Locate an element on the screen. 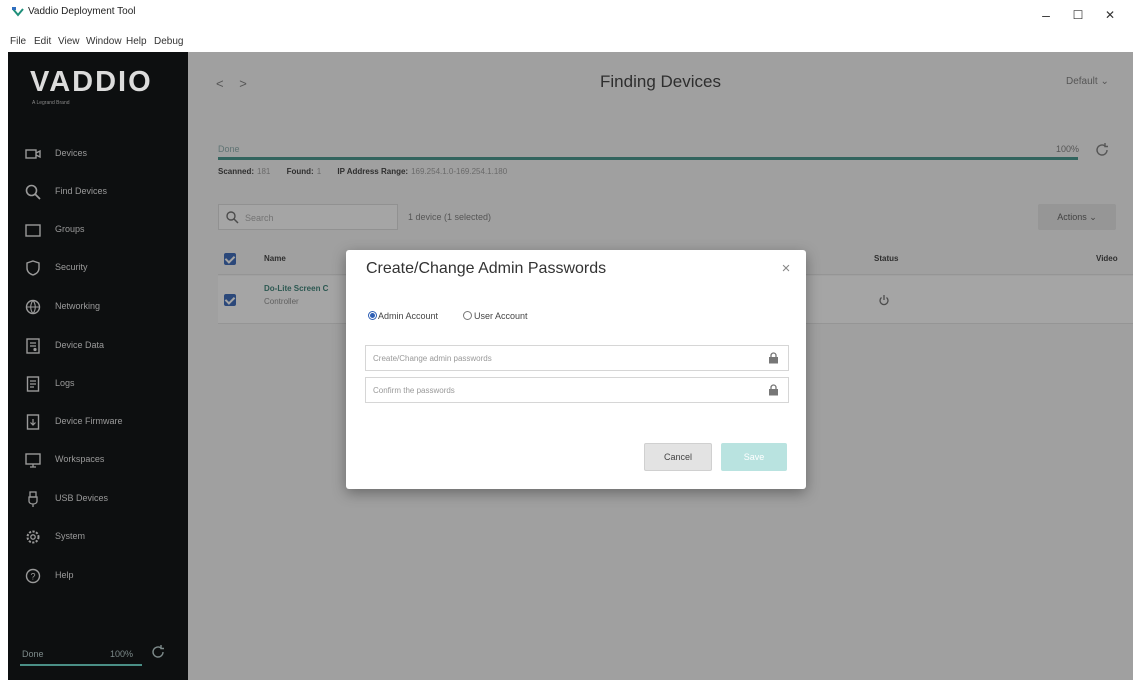 The height and width of the screenshot is (680, 1133). folder-icon is located at coordinates (33, 230).